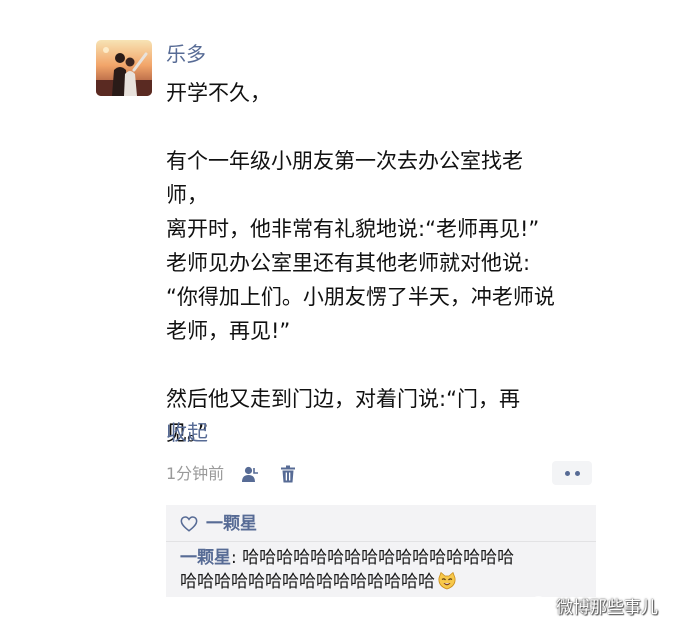  What do you see at coordinates (288, 474) in the screenshot?
I see `trash-icon` at bounding box center [288, 474].